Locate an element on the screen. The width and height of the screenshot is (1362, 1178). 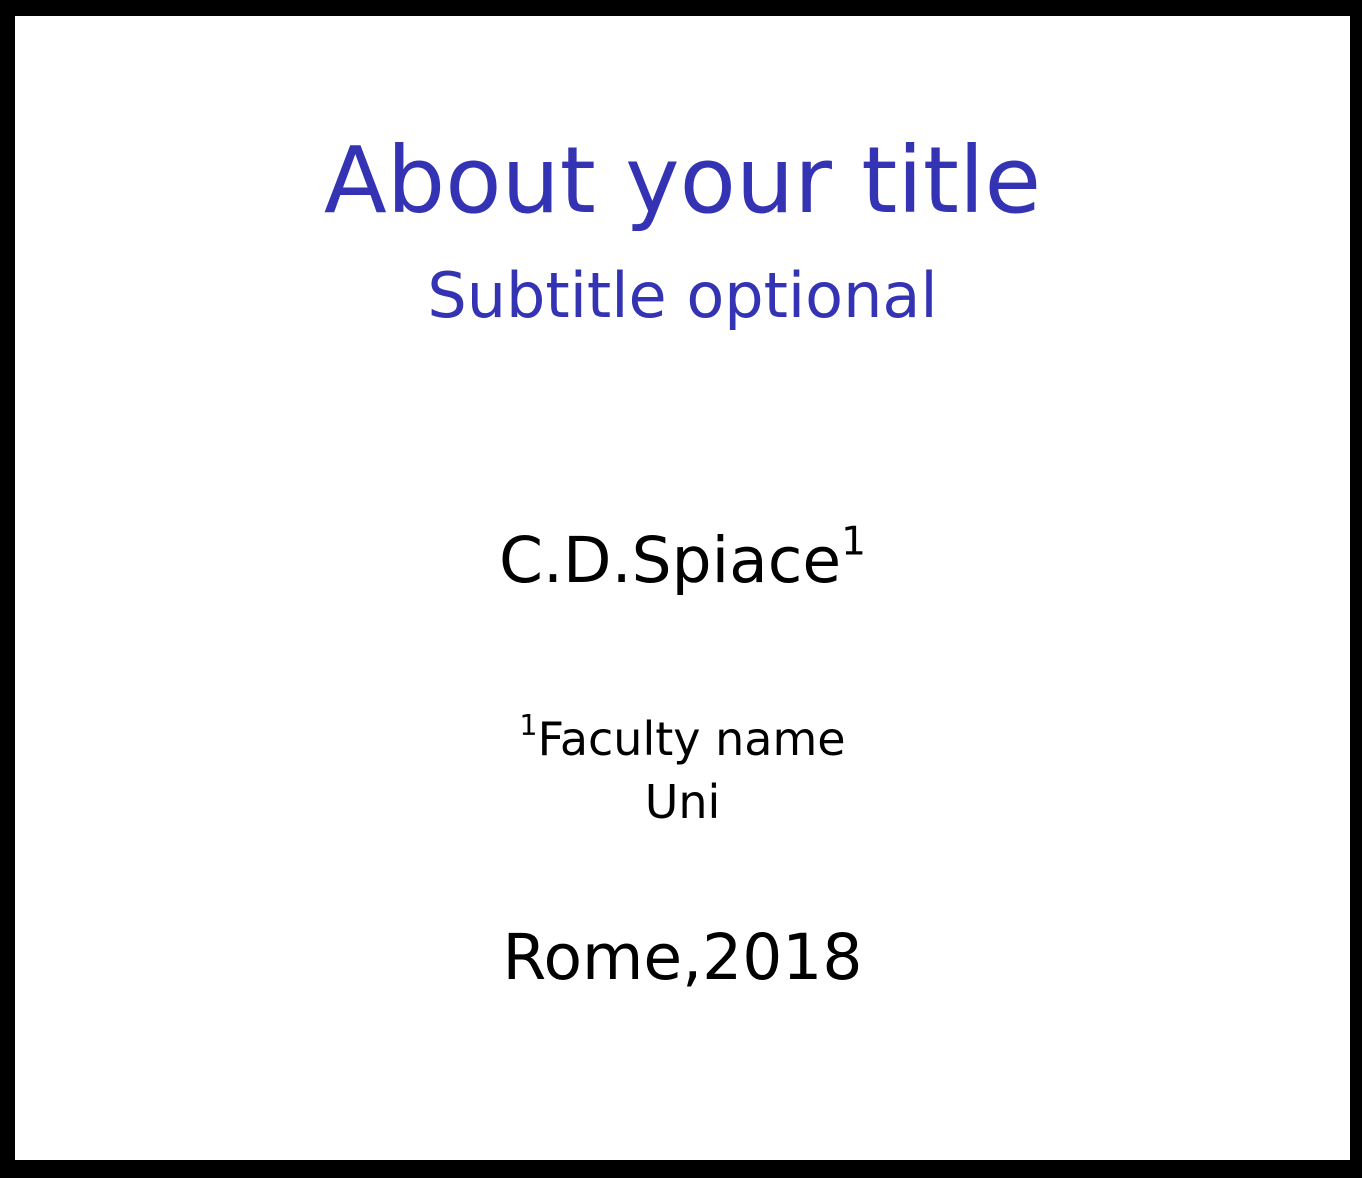
author-affiliation-mark: 1 is located at coordinates (853, 542).